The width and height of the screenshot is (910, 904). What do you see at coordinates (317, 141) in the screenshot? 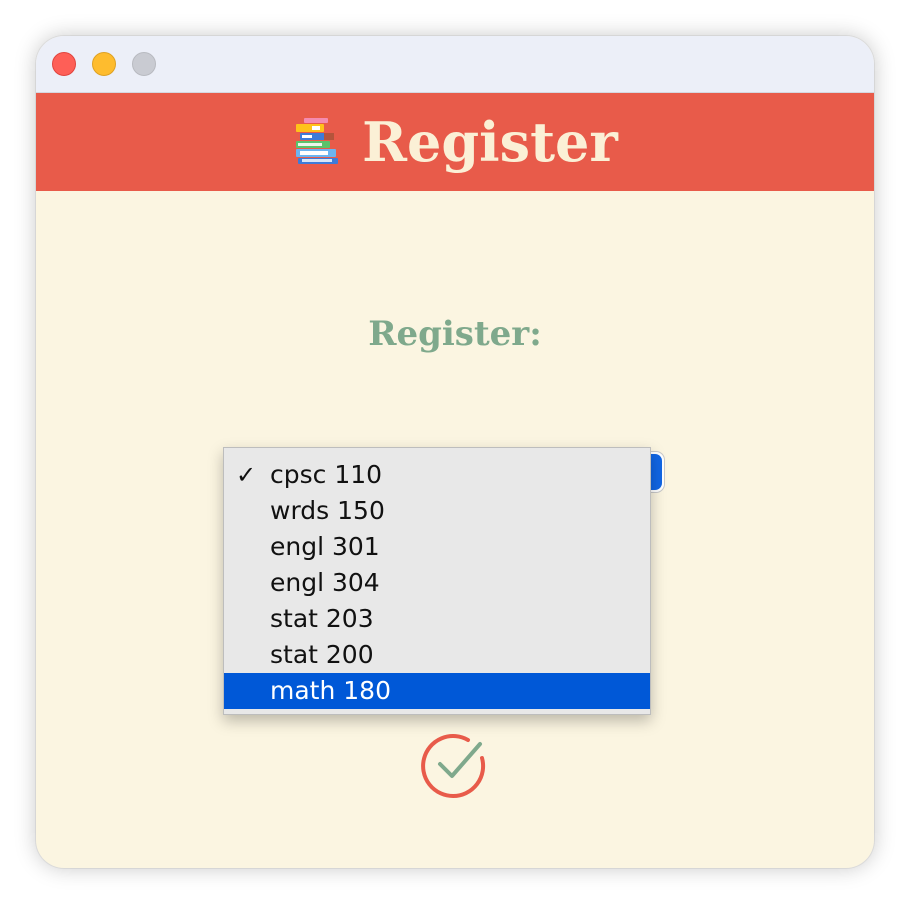
I see `books-icon` at bounding box center [317, 141].